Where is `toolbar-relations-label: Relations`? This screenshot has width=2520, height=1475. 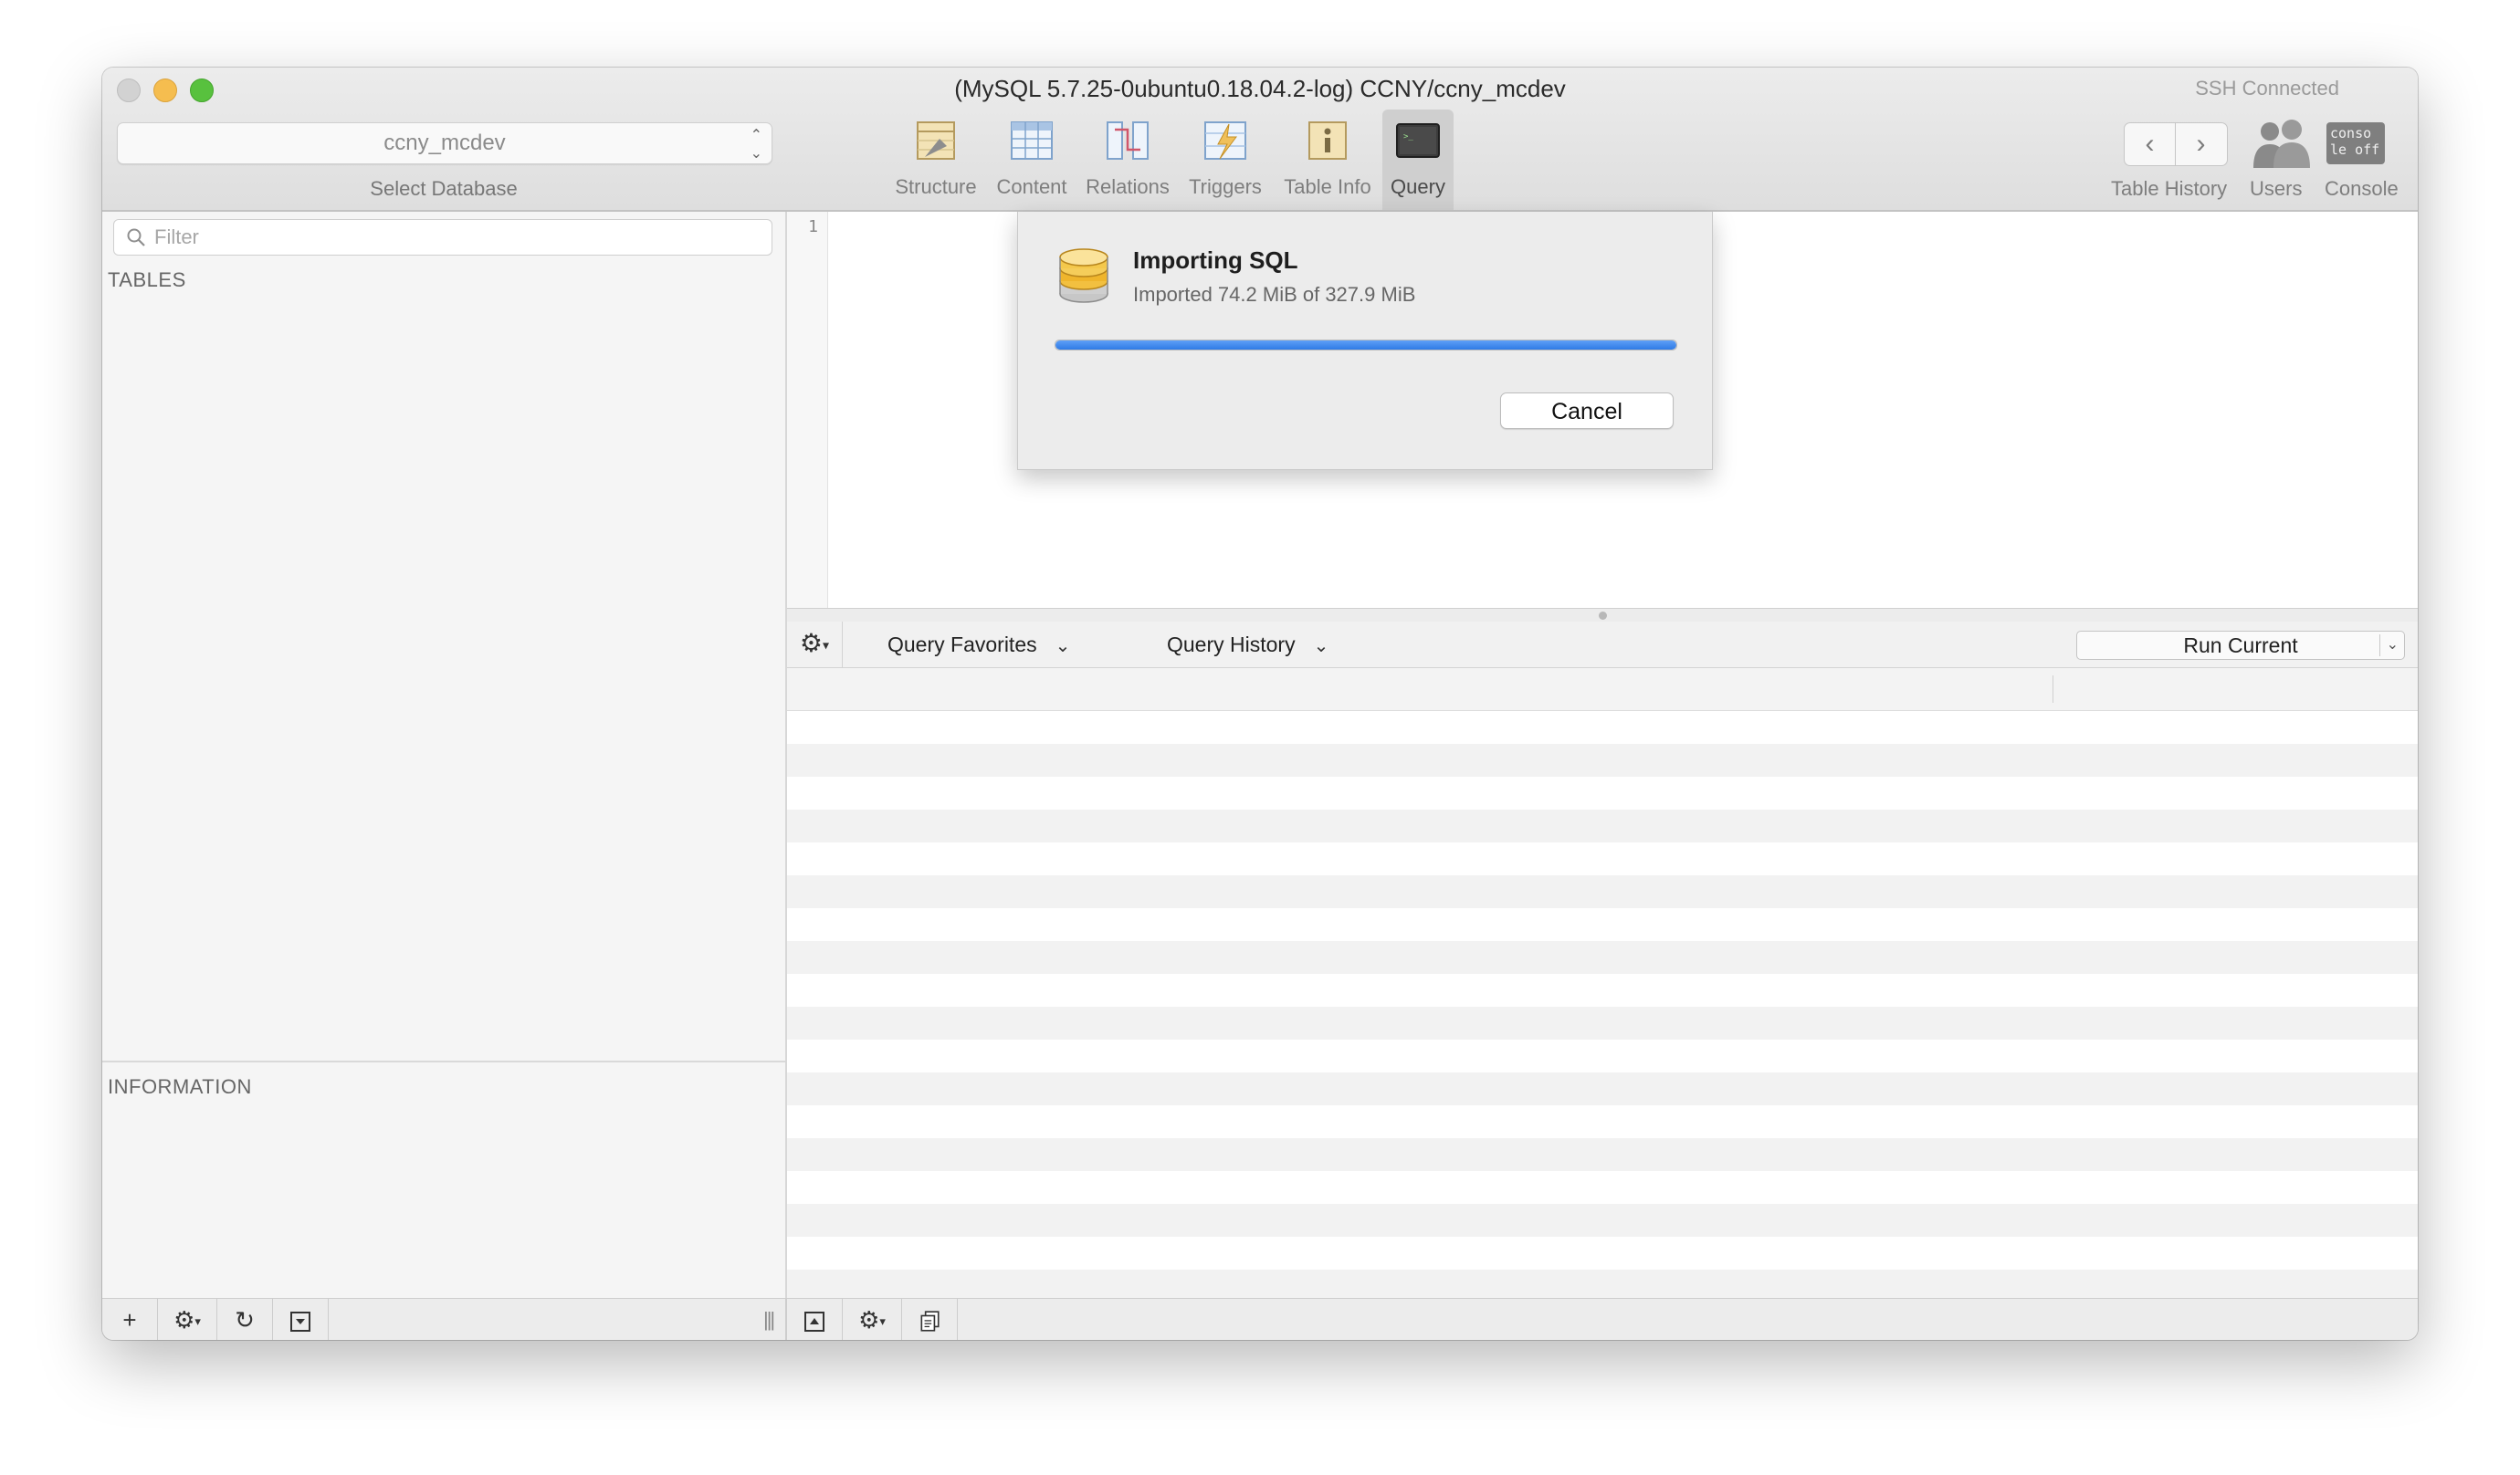 toolbar-relations-label: Relations is located at coordinates (1128, 186).